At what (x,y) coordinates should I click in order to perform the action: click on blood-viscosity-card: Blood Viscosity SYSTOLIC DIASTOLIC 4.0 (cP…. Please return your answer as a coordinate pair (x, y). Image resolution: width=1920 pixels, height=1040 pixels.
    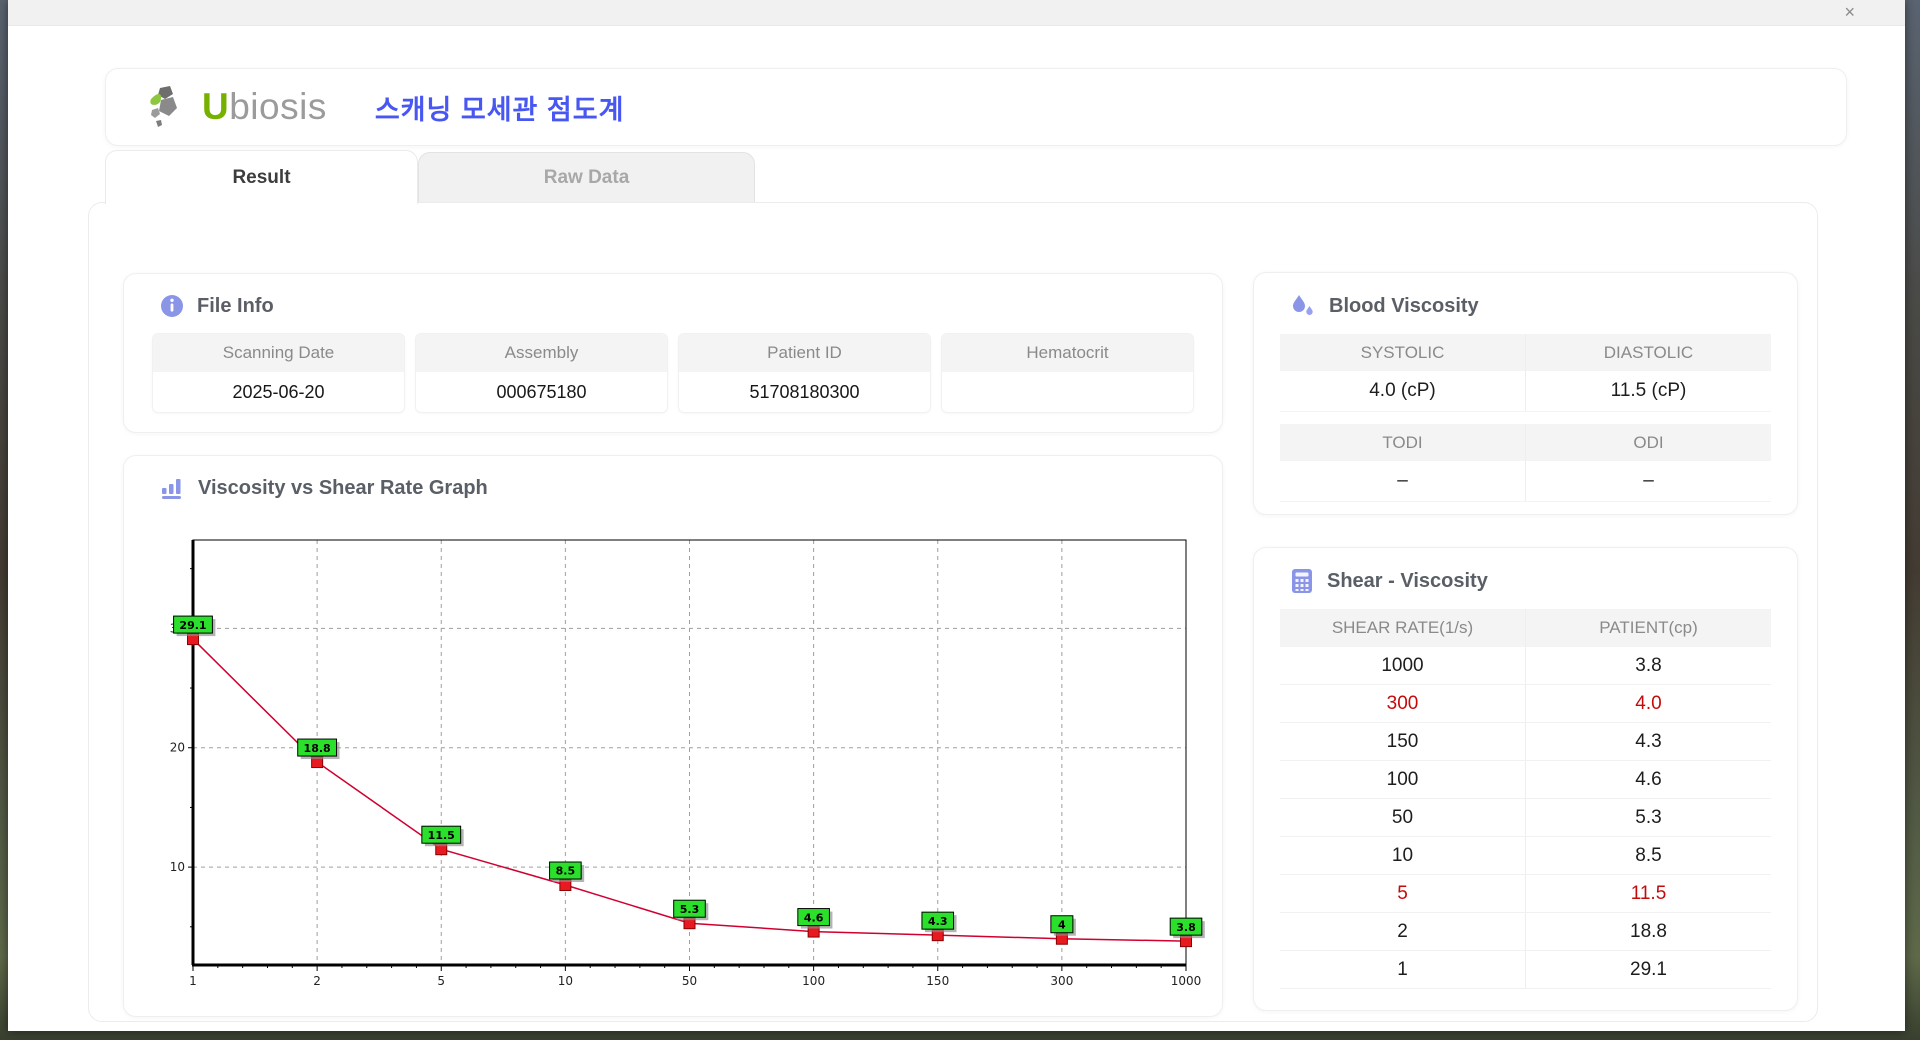
    Looking at the image, I should click on (1525, 393).